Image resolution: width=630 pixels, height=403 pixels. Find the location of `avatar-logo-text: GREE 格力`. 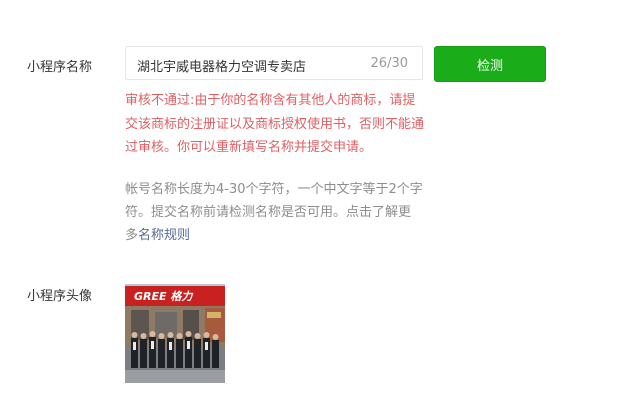

avatar-logo-text: GREE 格力 is located at coordinates (163, 296).